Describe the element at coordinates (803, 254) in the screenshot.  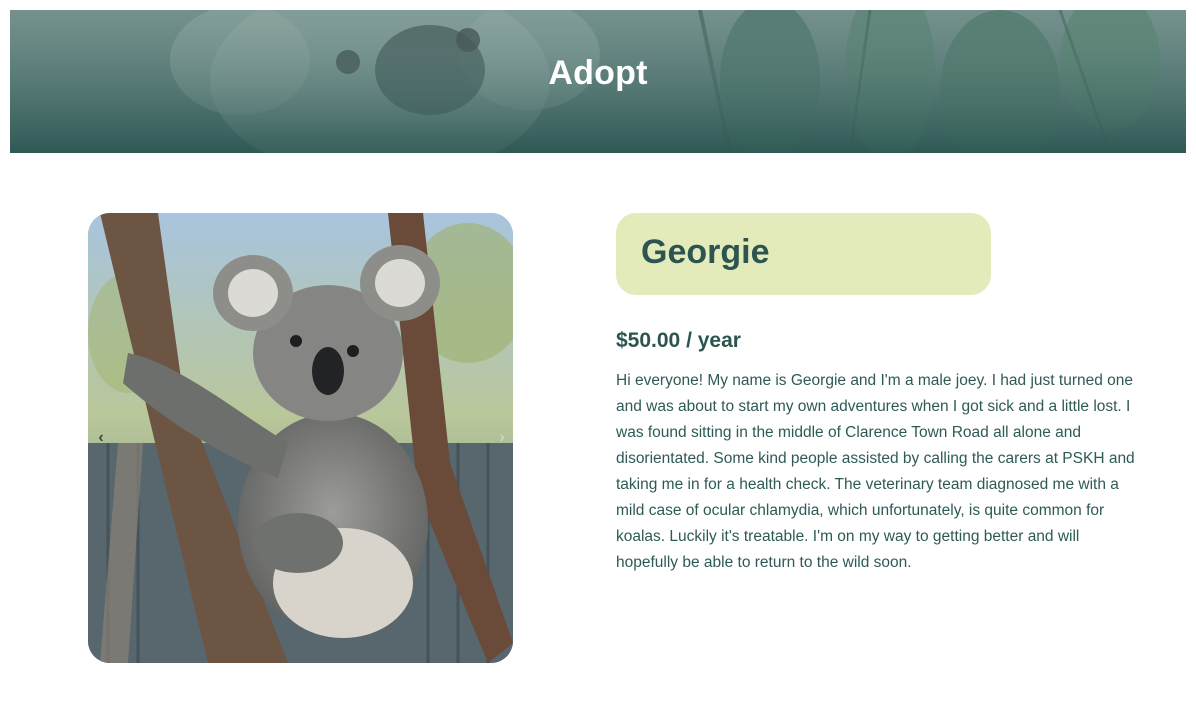
I see `animal-name-box: Georgie` at that location.